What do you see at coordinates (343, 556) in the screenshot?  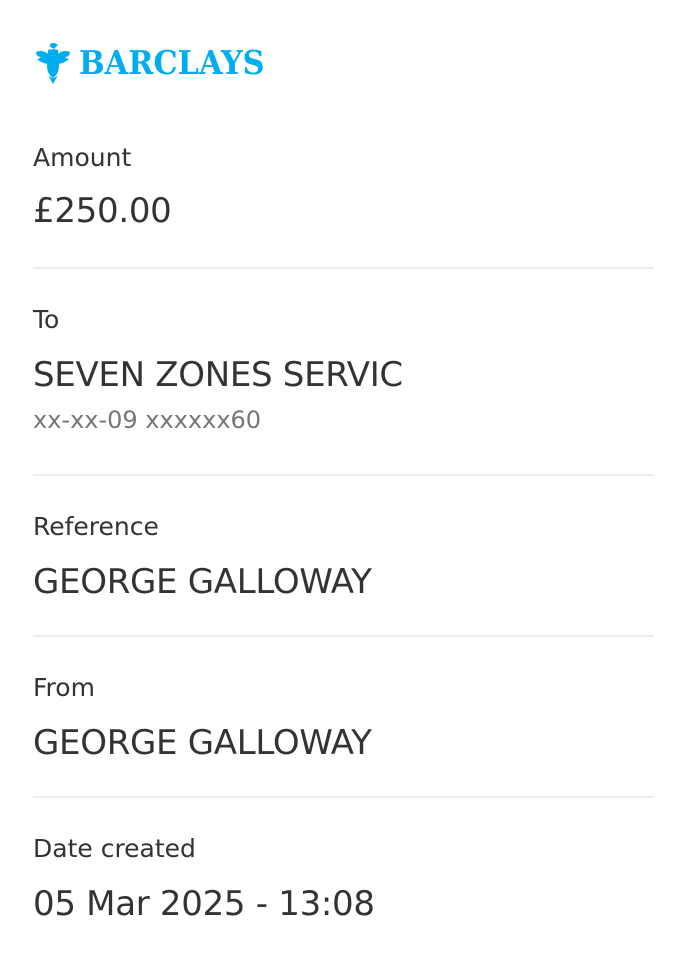 I see `reference-section: Reference GEORGE GALLOWAY` at bounding box center [343, 556].